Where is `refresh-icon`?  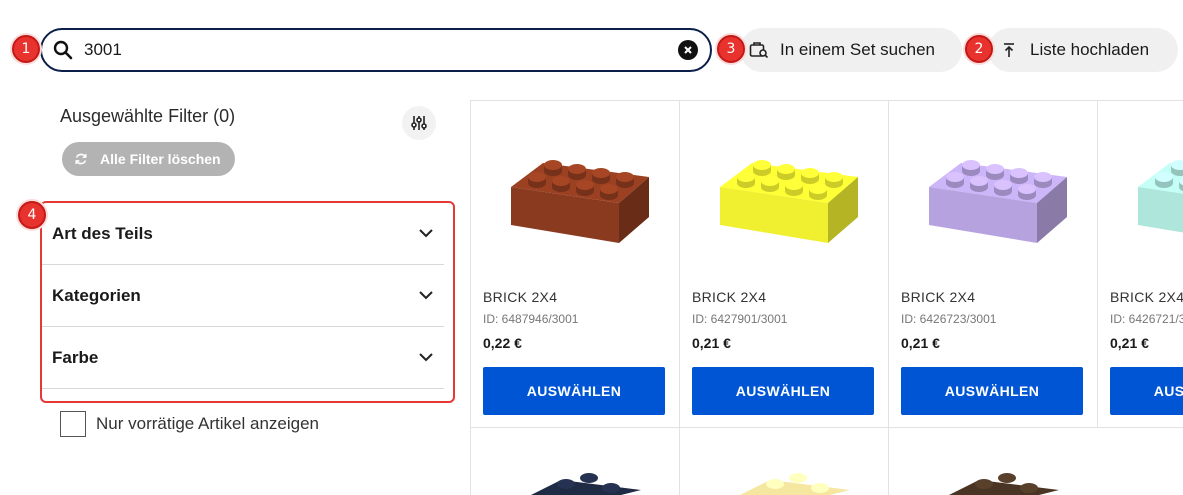
refresh-icon is located at coordinates (81, 159).